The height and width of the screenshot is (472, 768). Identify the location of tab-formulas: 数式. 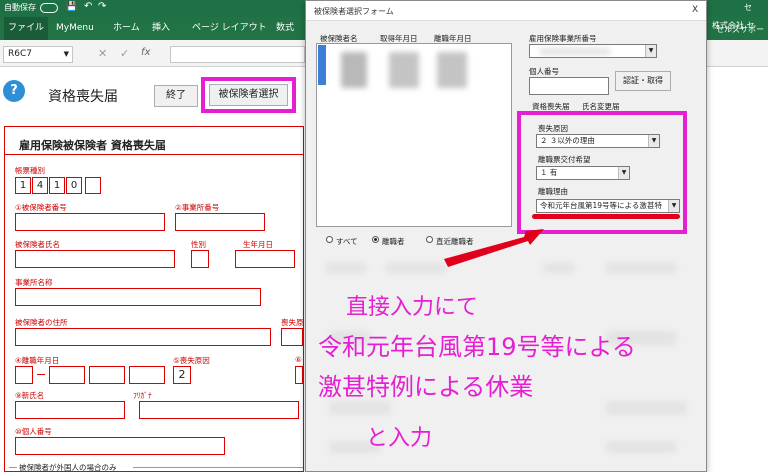
(285, 28).